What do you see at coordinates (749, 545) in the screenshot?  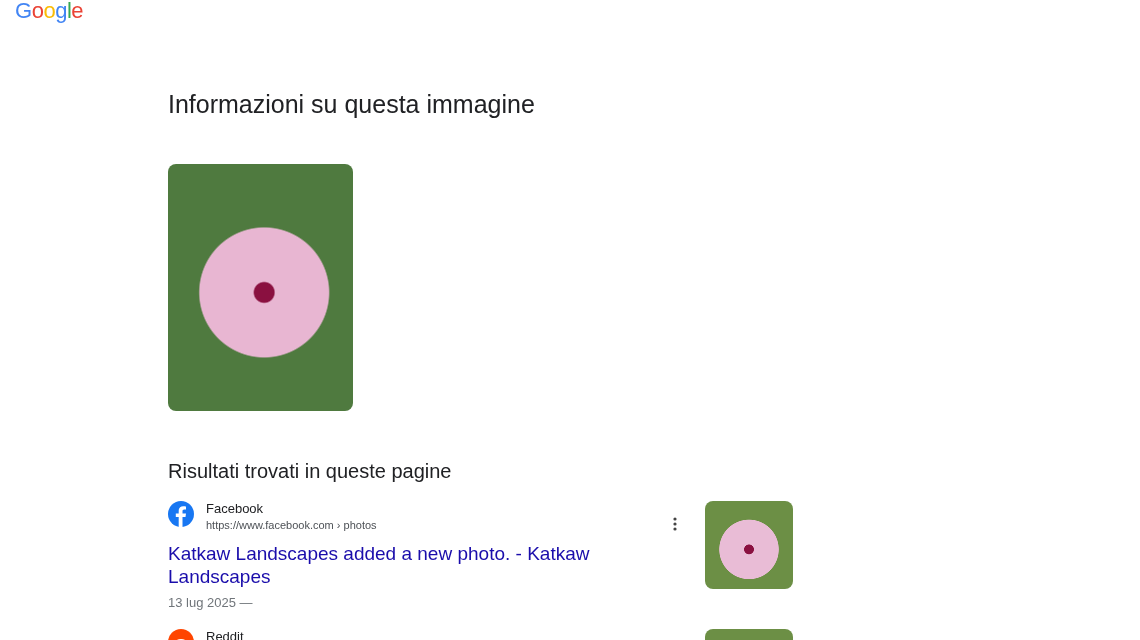 I see `thumbnail-photo` at bounding box center [749, 545].